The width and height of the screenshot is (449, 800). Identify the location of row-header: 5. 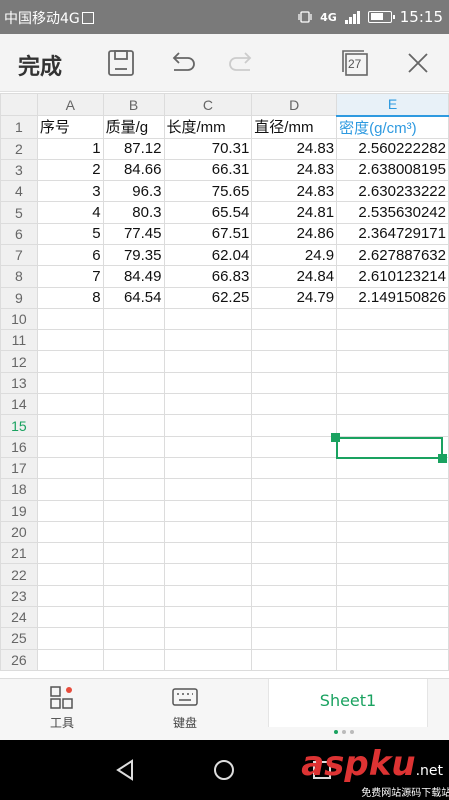
(19, 212).